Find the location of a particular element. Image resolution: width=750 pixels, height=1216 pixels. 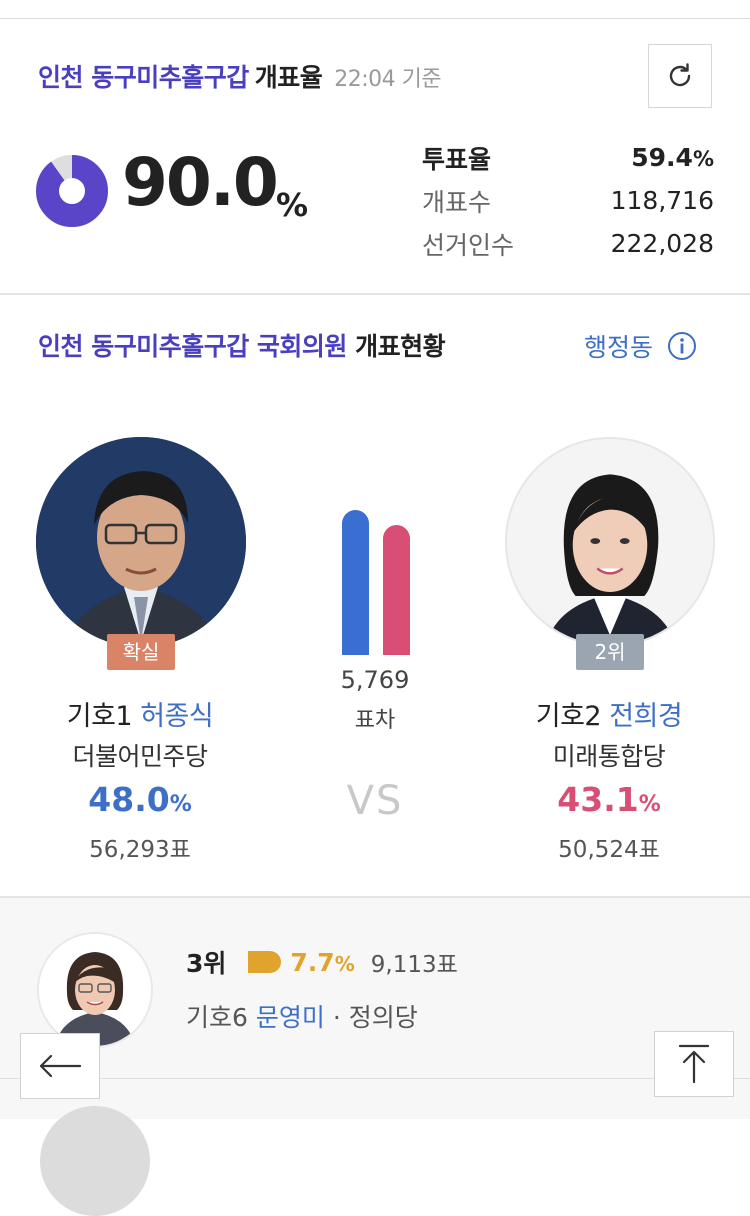

stat-turnout: 투표율 59.4% is located at coordinates (568, 157).